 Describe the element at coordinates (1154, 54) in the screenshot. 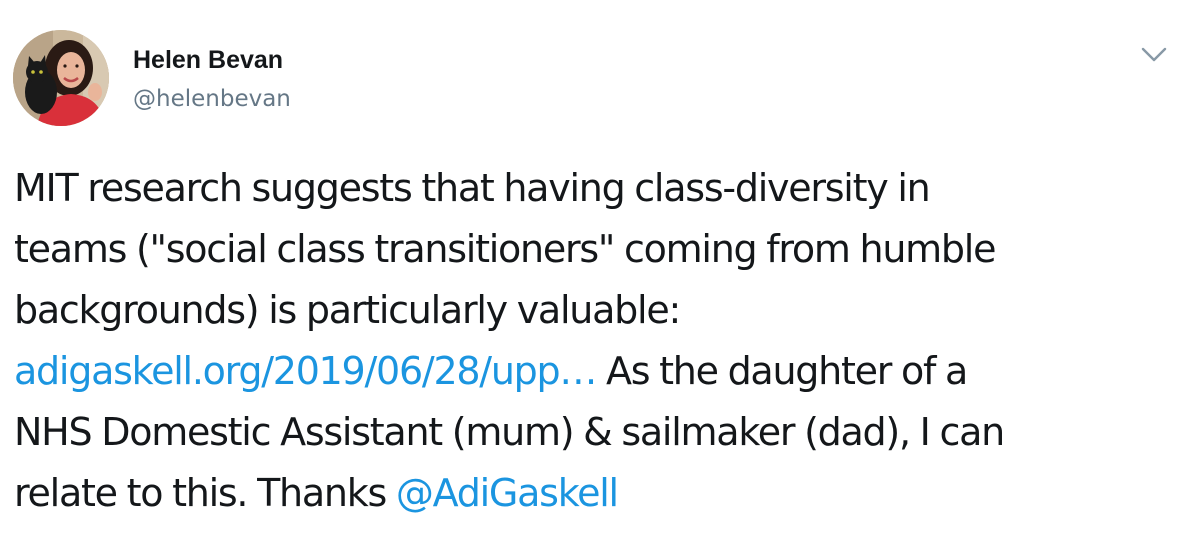

I see `chevron-down-icon` at that location.